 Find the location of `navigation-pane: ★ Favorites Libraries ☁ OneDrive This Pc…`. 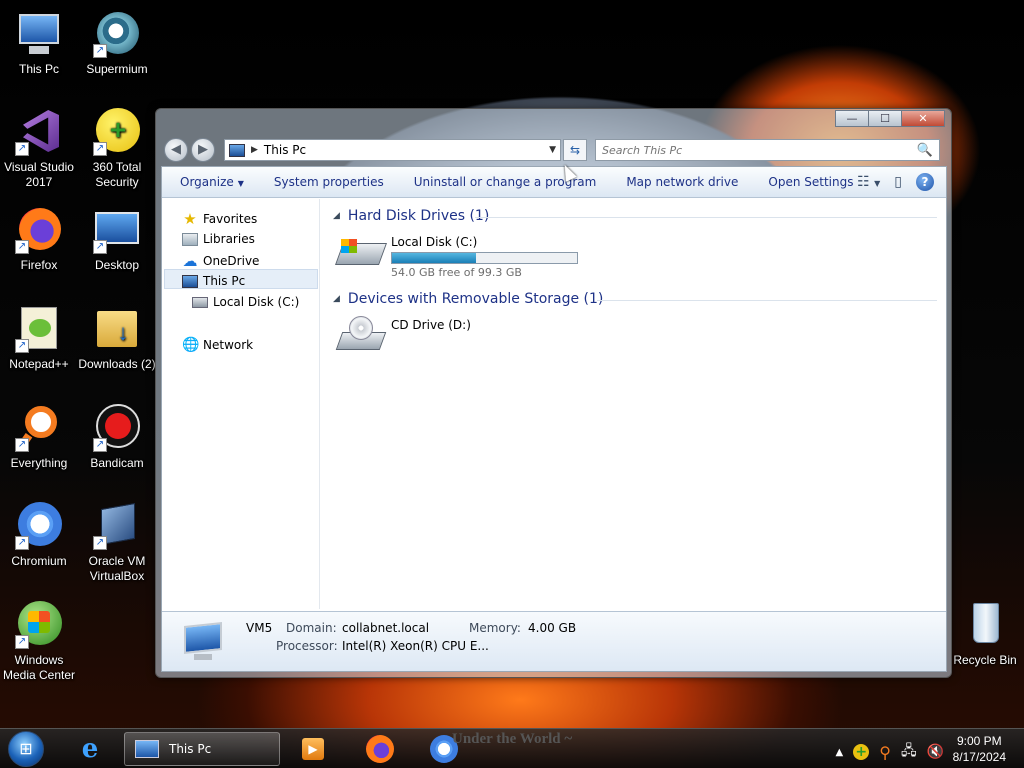

navigation-pane: ★ Favorites Libraries ☁ OneDrive This Pc… is located at coordinates (241, 404).